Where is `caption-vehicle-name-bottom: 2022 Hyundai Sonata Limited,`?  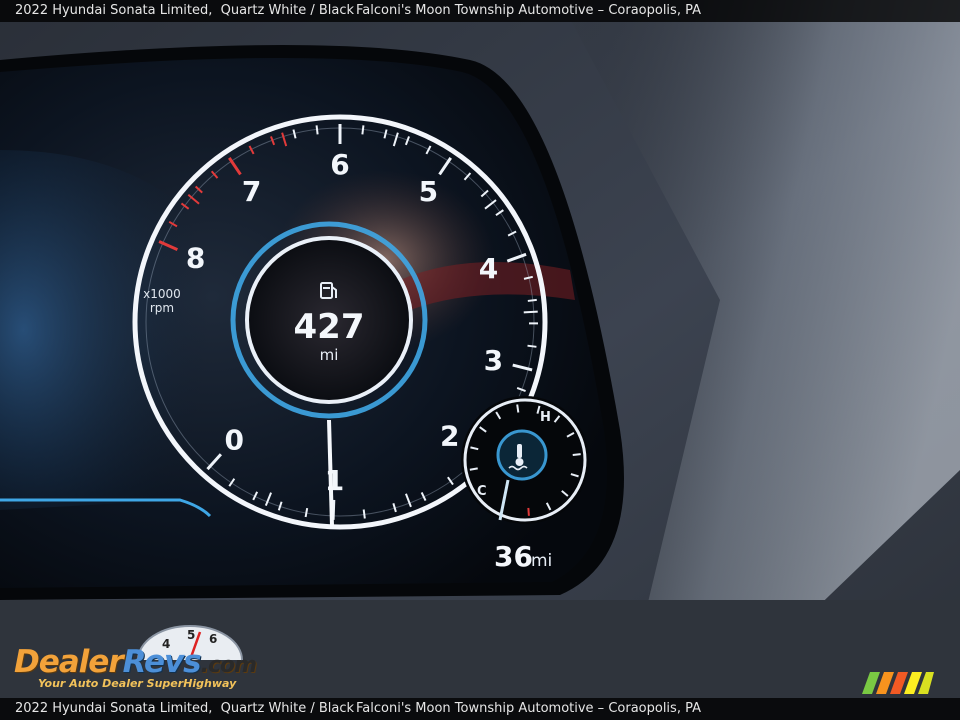
caption-vehicle-name-bottom: 2022 Hyundai Sonata Limited, is located at coordinates (114, 708).